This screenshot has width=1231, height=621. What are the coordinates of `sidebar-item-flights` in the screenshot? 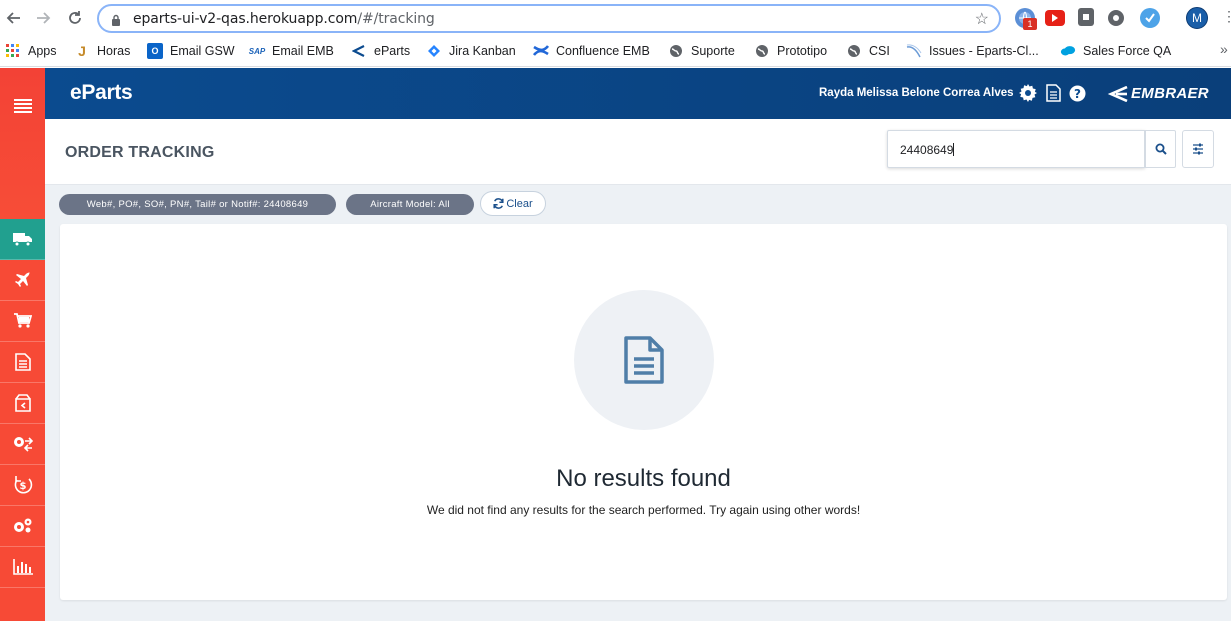 It's located at (22, 280).